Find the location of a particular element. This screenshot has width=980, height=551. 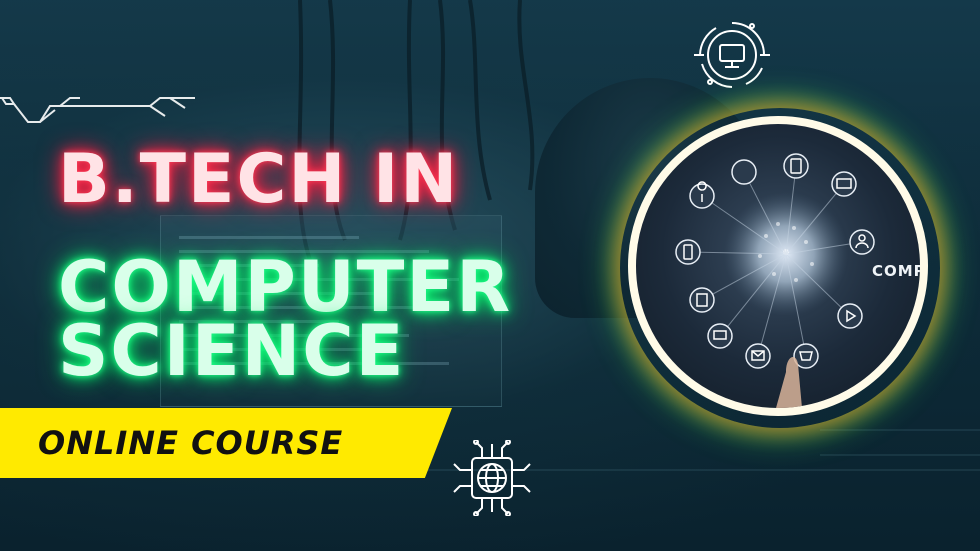

monitor-chip-icon is located at coordinates (732, 55).